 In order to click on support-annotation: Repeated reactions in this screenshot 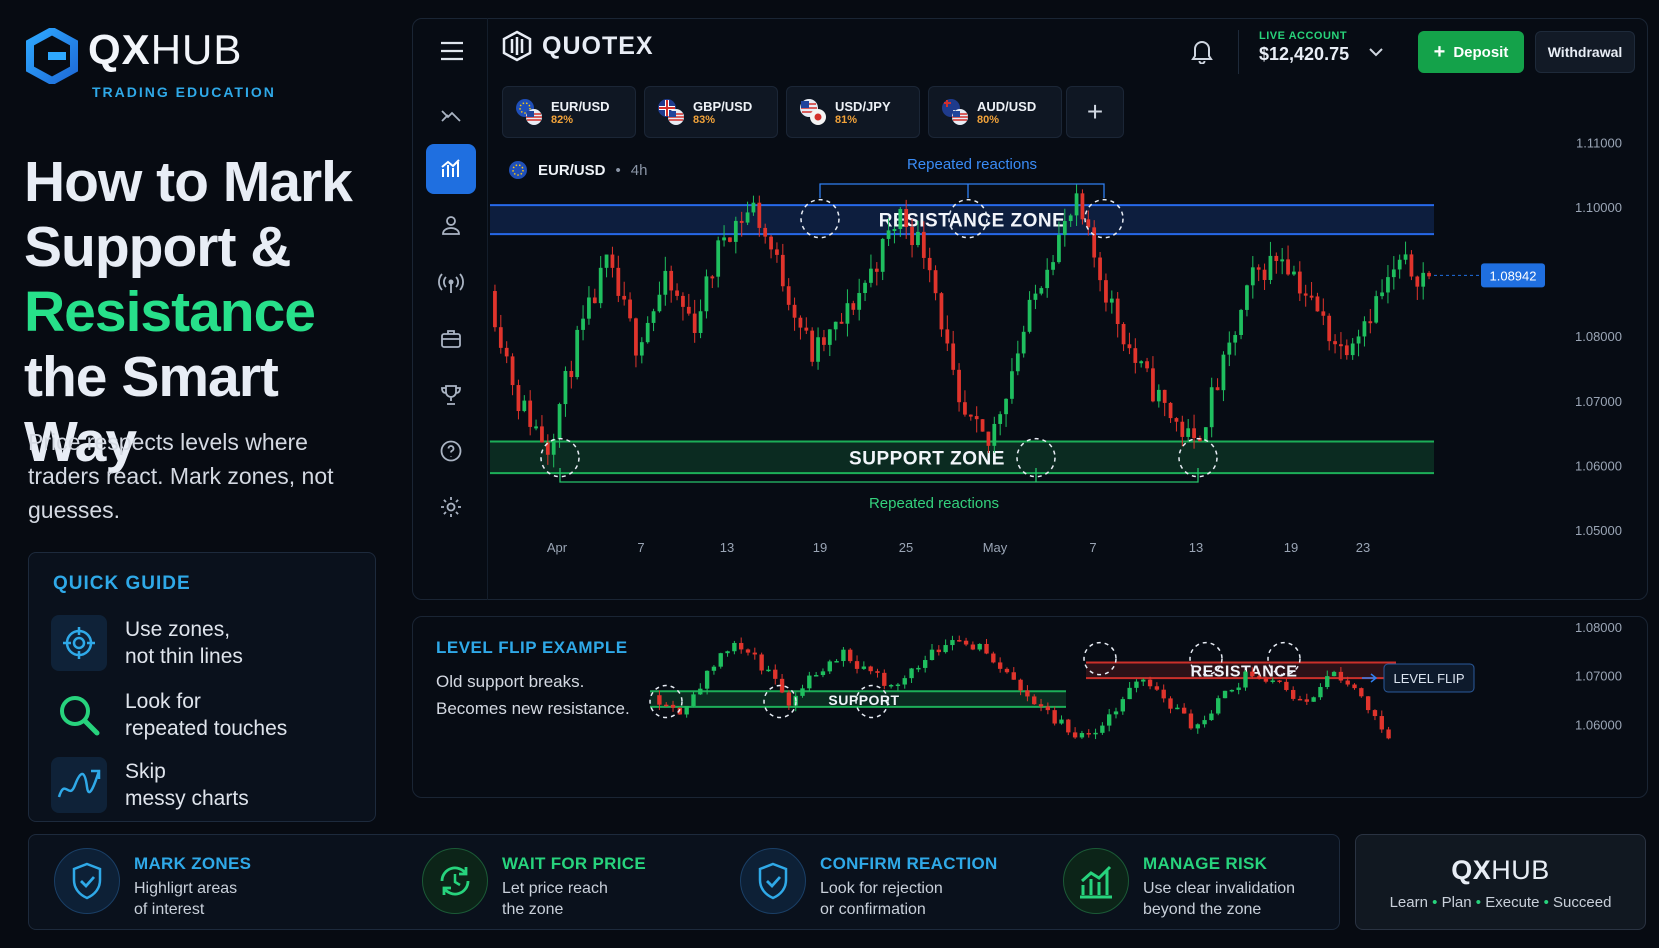, I will do `click(934, 503)`.